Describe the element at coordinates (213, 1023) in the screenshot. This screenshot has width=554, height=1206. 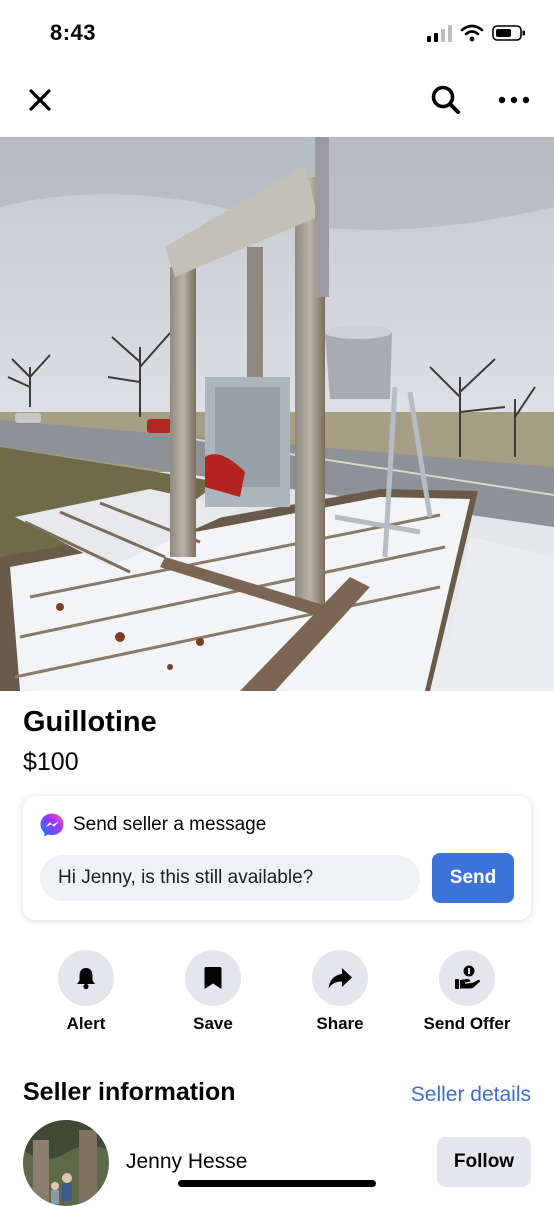
I see `save-label: Save` at that location.